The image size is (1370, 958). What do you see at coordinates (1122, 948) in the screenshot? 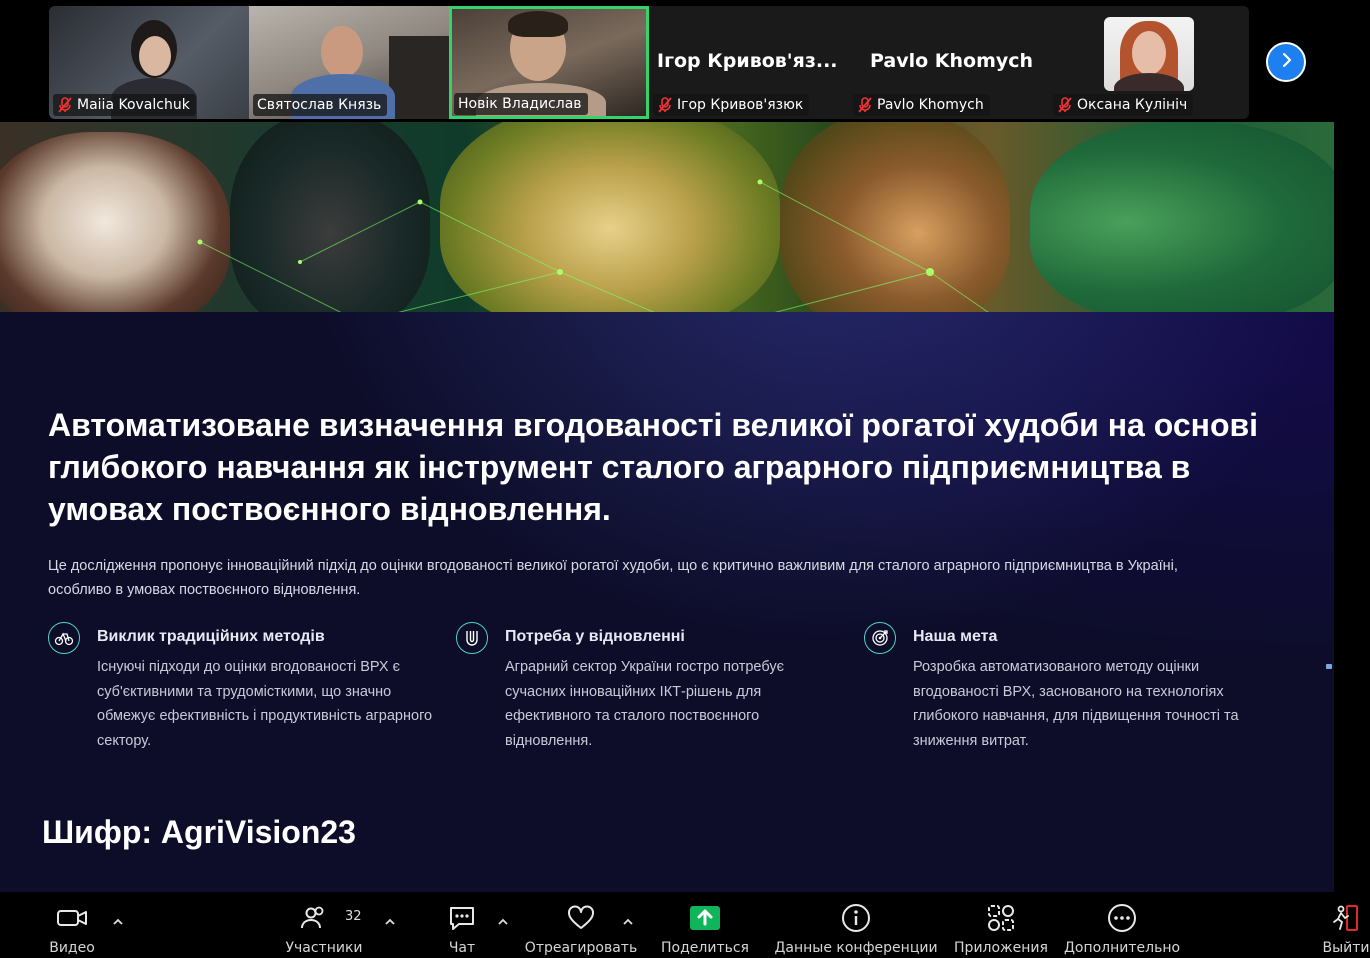
I see `more-label: Дополнительно` at bounding box center [1122, 948].